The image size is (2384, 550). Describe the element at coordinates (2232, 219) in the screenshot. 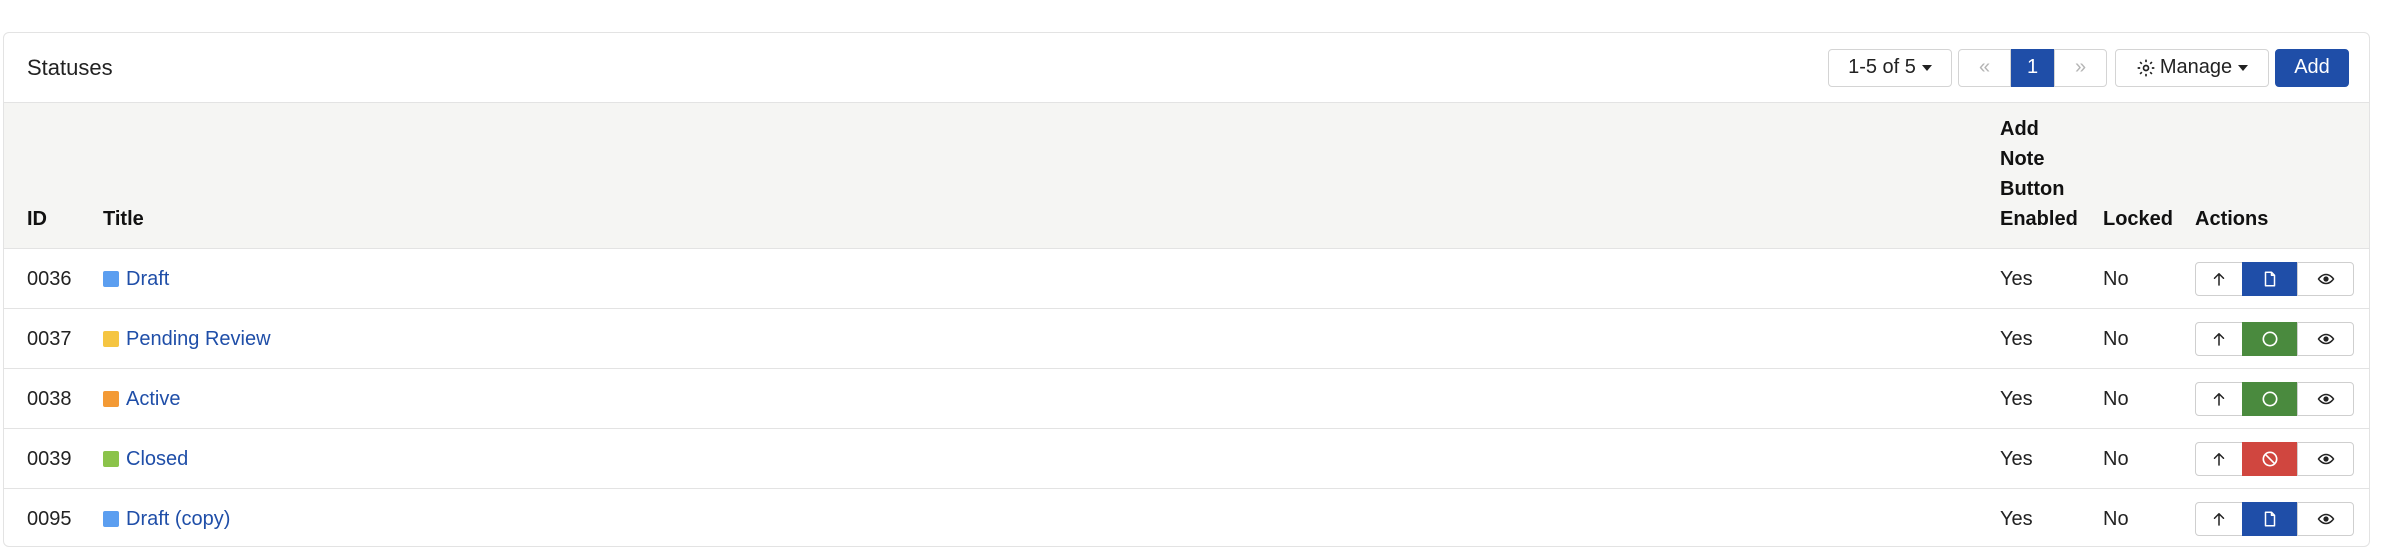

I see `header-actions: Actions` at that location.